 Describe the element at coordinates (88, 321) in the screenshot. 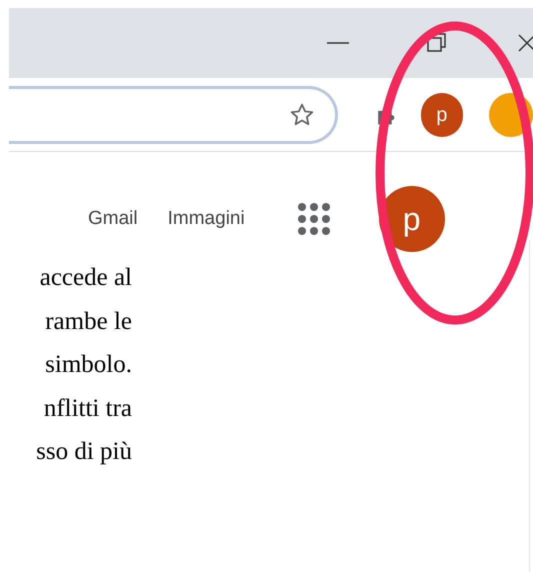

I see `document-text-line: rambe le` at that location.